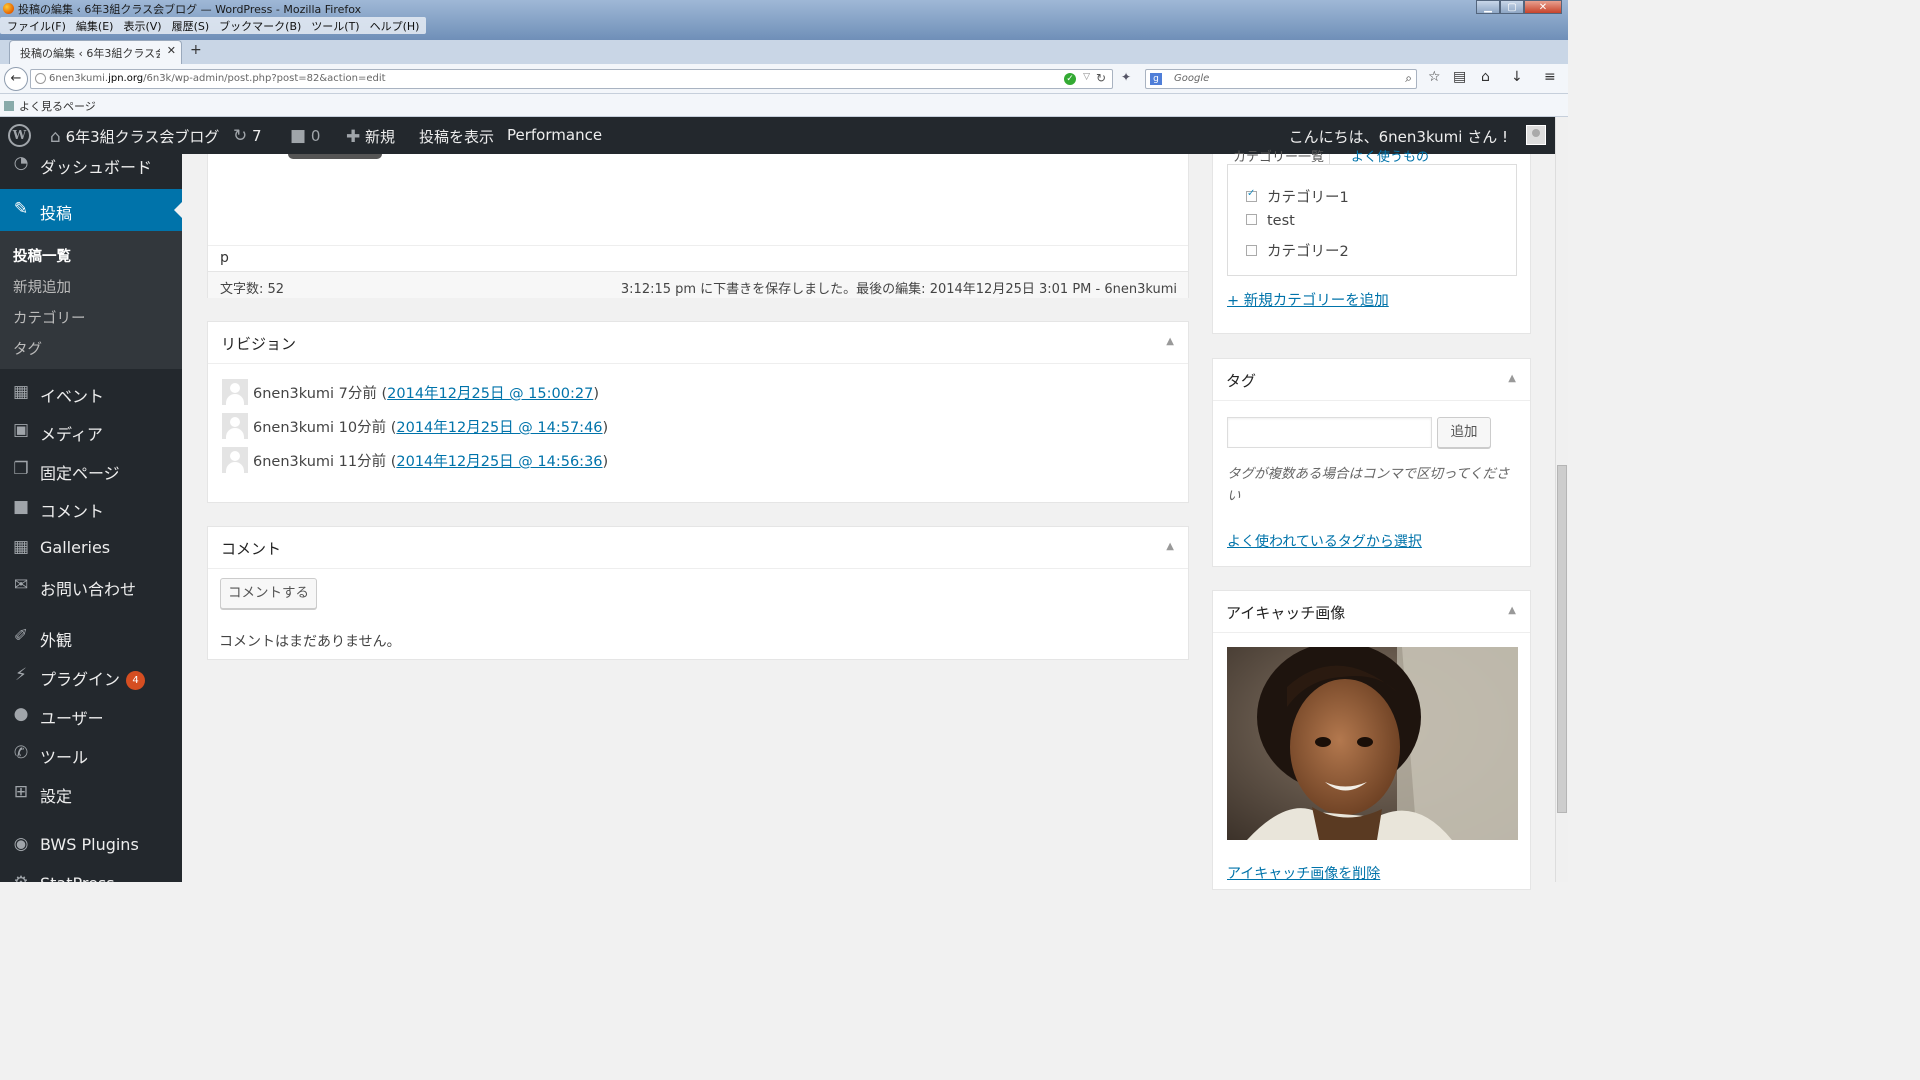 This screenshot has width=1920, height=1080. What do you see at coordinates (21, 507) in the screenshot?
I see `comment-icon: ■` at bounding box center [21, 507].